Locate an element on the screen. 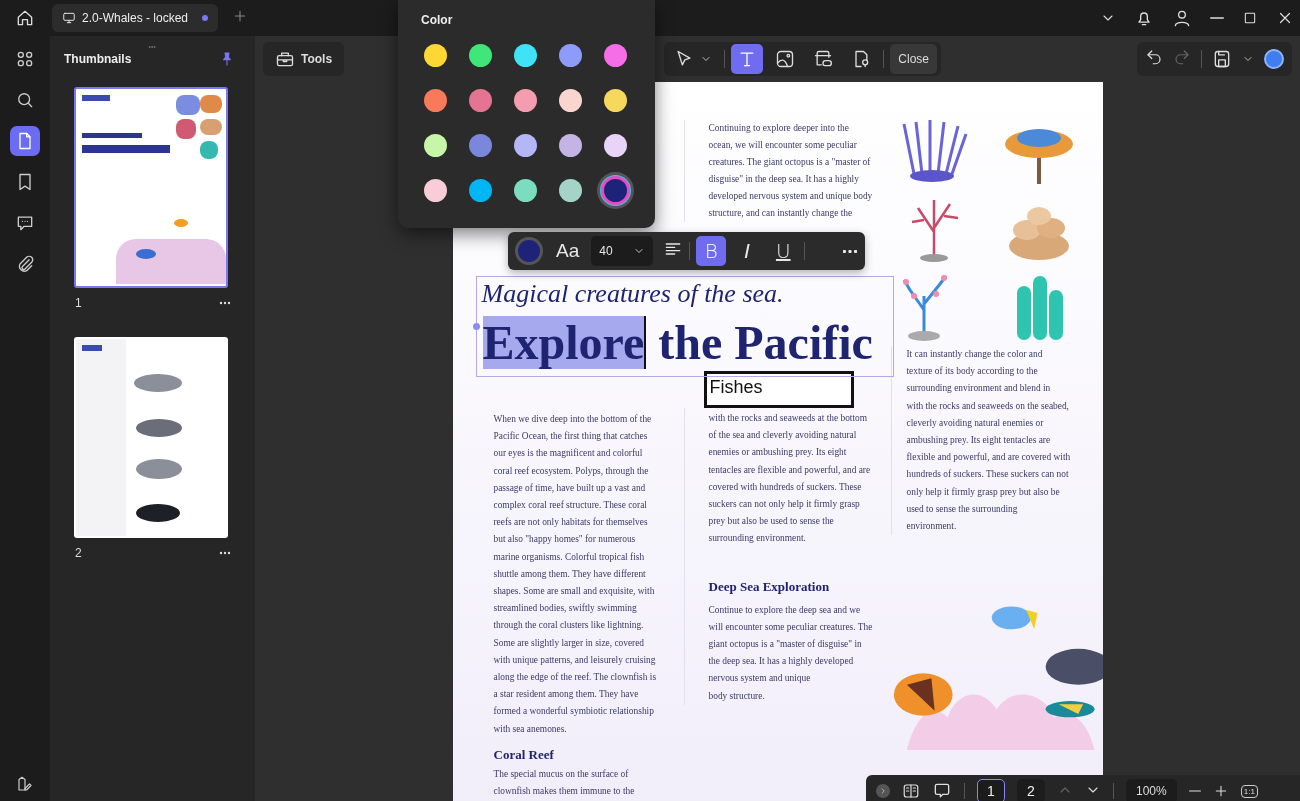 The width and height of the screenshot is (1300, 801). actual-size-button: 1:1 is located at coordinates (1249, 791).